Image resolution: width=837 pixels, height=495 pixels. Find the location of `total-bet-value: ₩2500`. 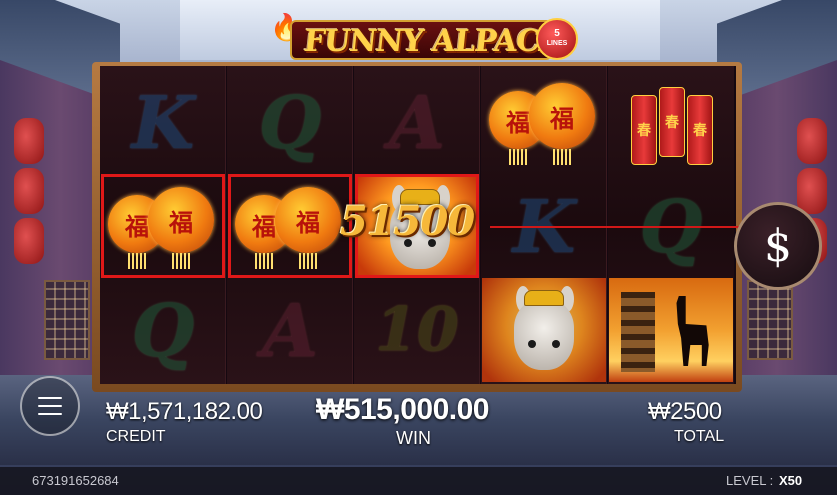

total-bet-value: ₩2500 is located at coordinates (685, 411).